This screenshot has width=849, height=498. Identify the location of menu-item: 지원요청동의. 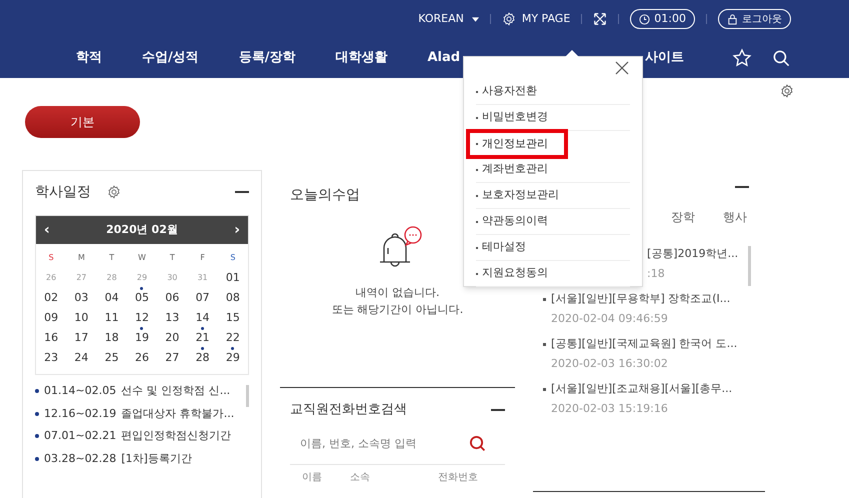
(515, 273).